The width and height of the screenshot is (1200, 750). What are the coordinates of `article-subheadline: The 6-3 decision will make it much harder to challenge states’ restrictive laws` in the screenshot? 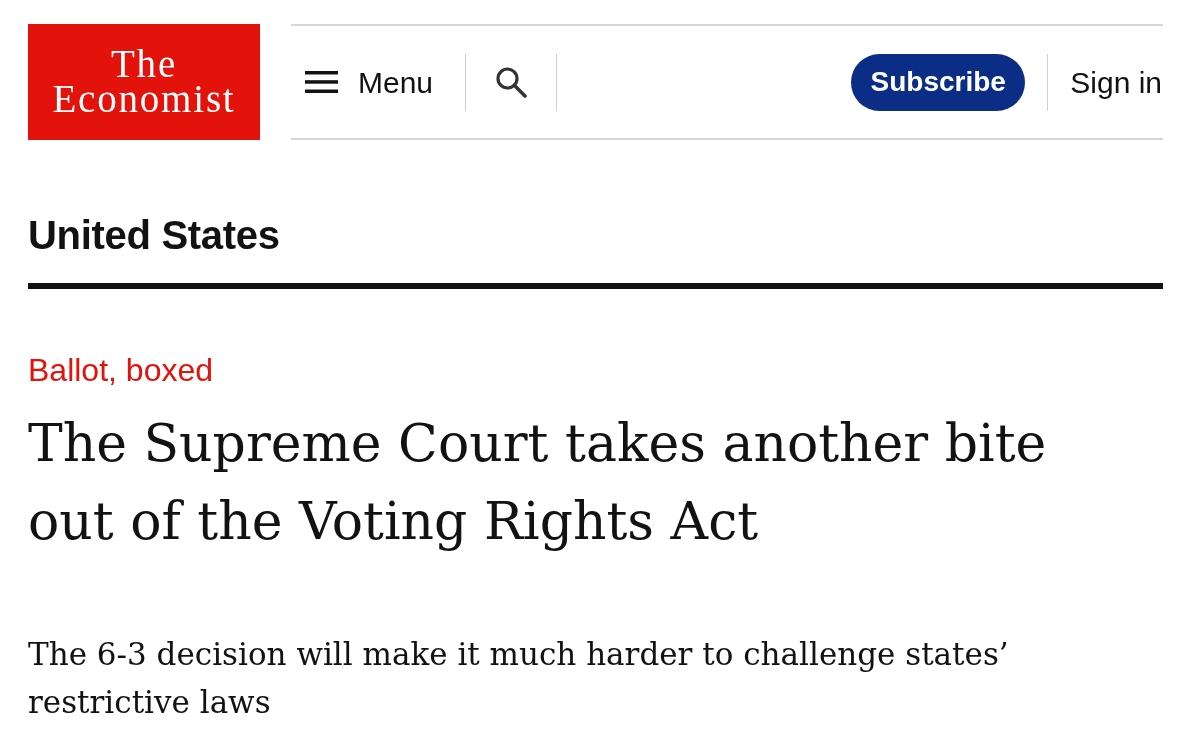 It's located at (519, 678).